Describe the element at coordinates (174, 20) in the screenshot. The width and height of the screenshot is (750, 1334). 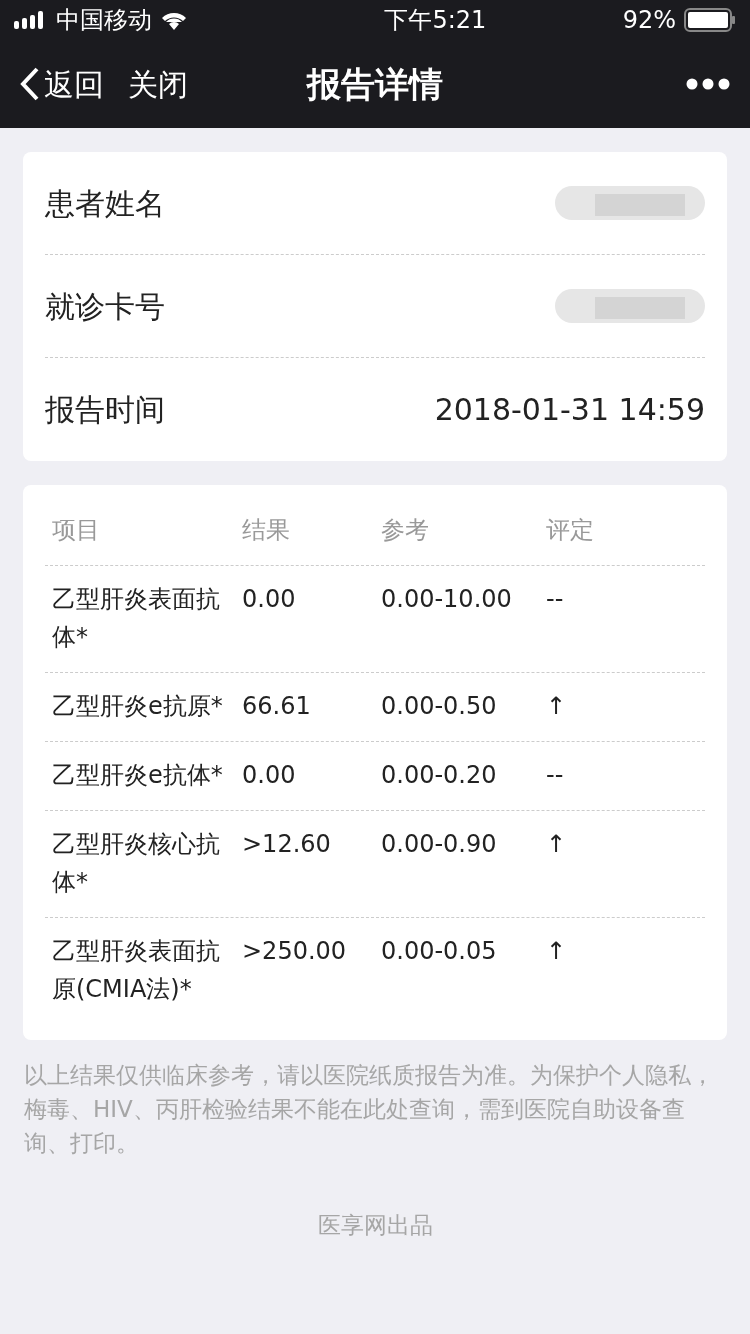
I see `wifi-icon` at that location.